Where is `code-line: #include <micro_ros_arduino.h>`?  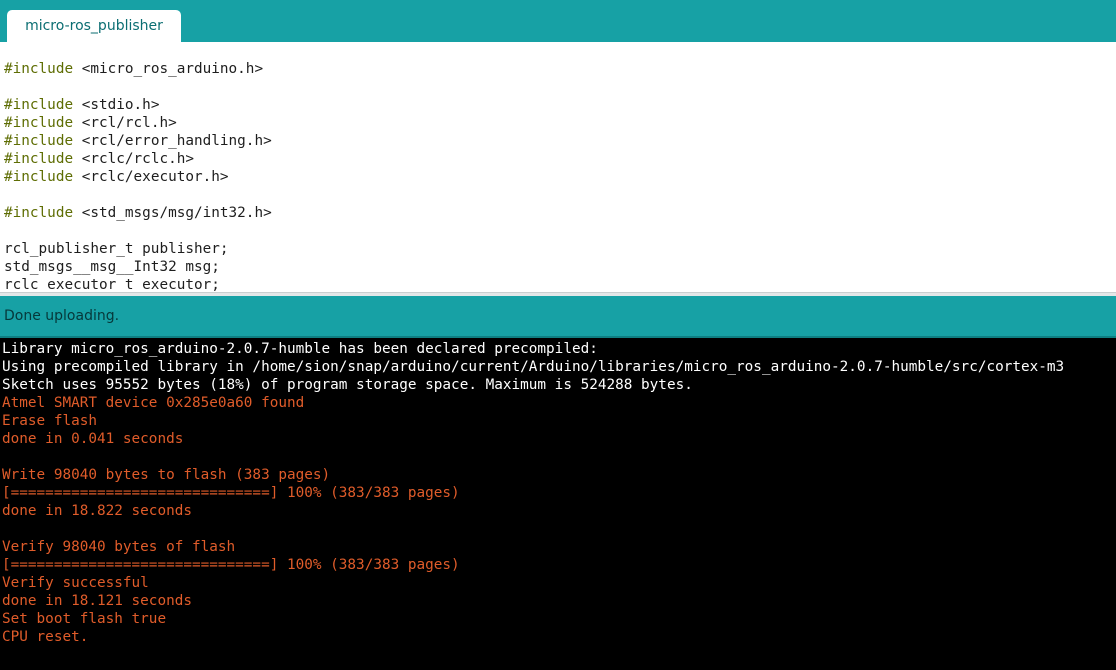
code-line: #include <micro_ros_arduino.h> is located at coordinates (133, 69).